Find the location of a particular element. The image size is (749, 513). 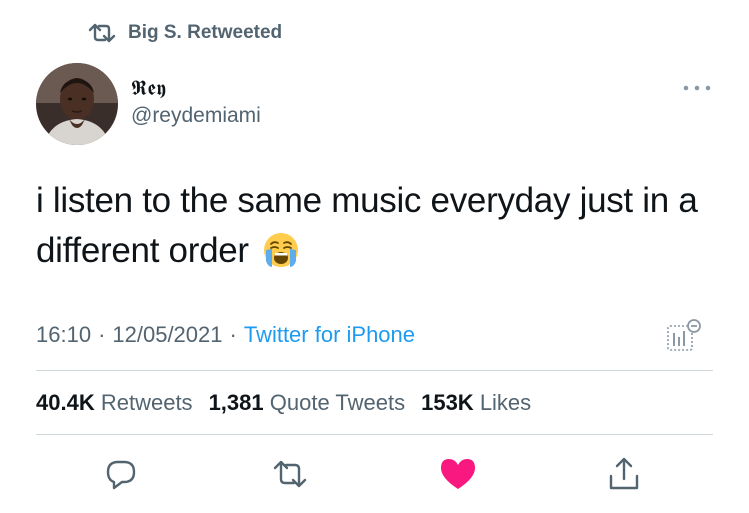

profile-photo-icon is located at coordinates (77, 104).